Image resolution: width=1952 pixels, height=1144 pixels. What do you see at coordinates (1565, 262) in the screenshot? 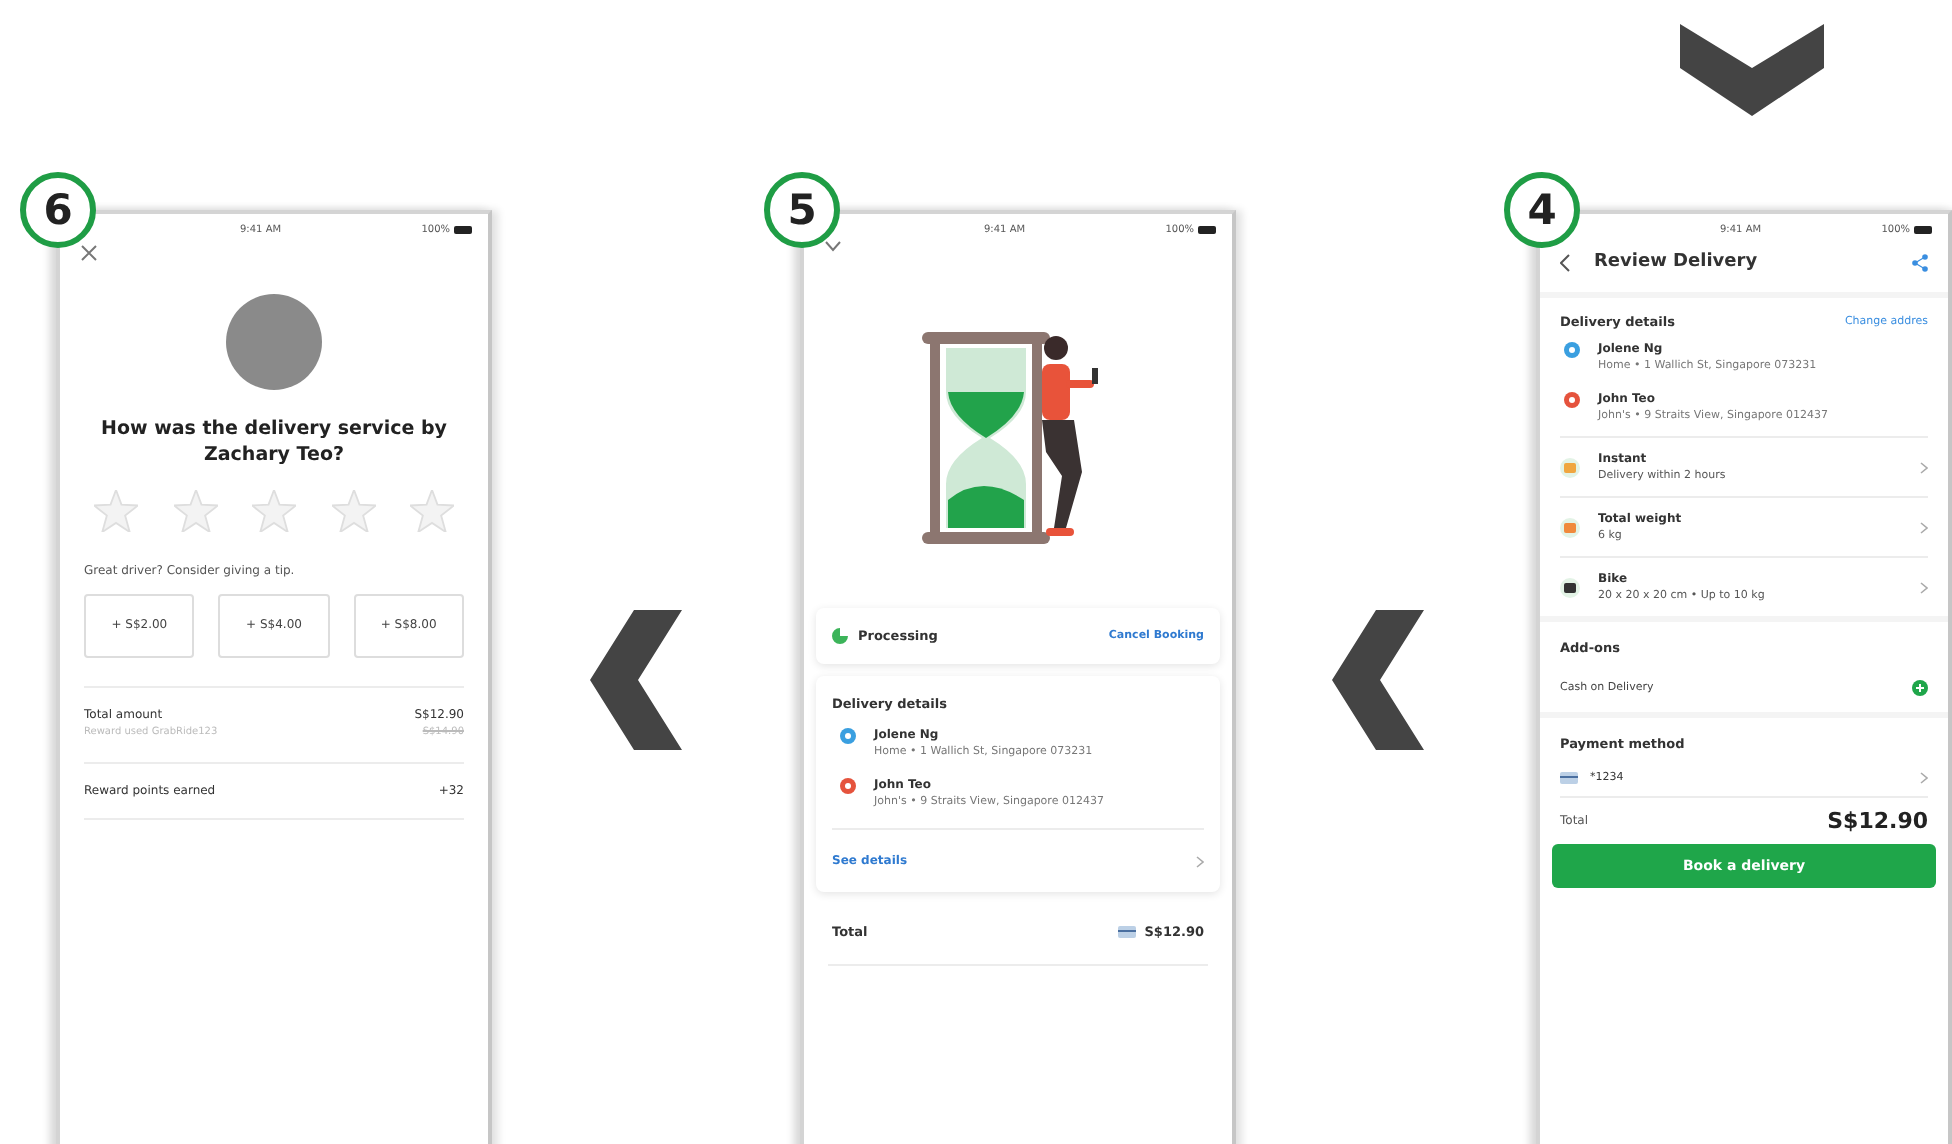
I see `back-icon` at bounding box center [1565, 262].